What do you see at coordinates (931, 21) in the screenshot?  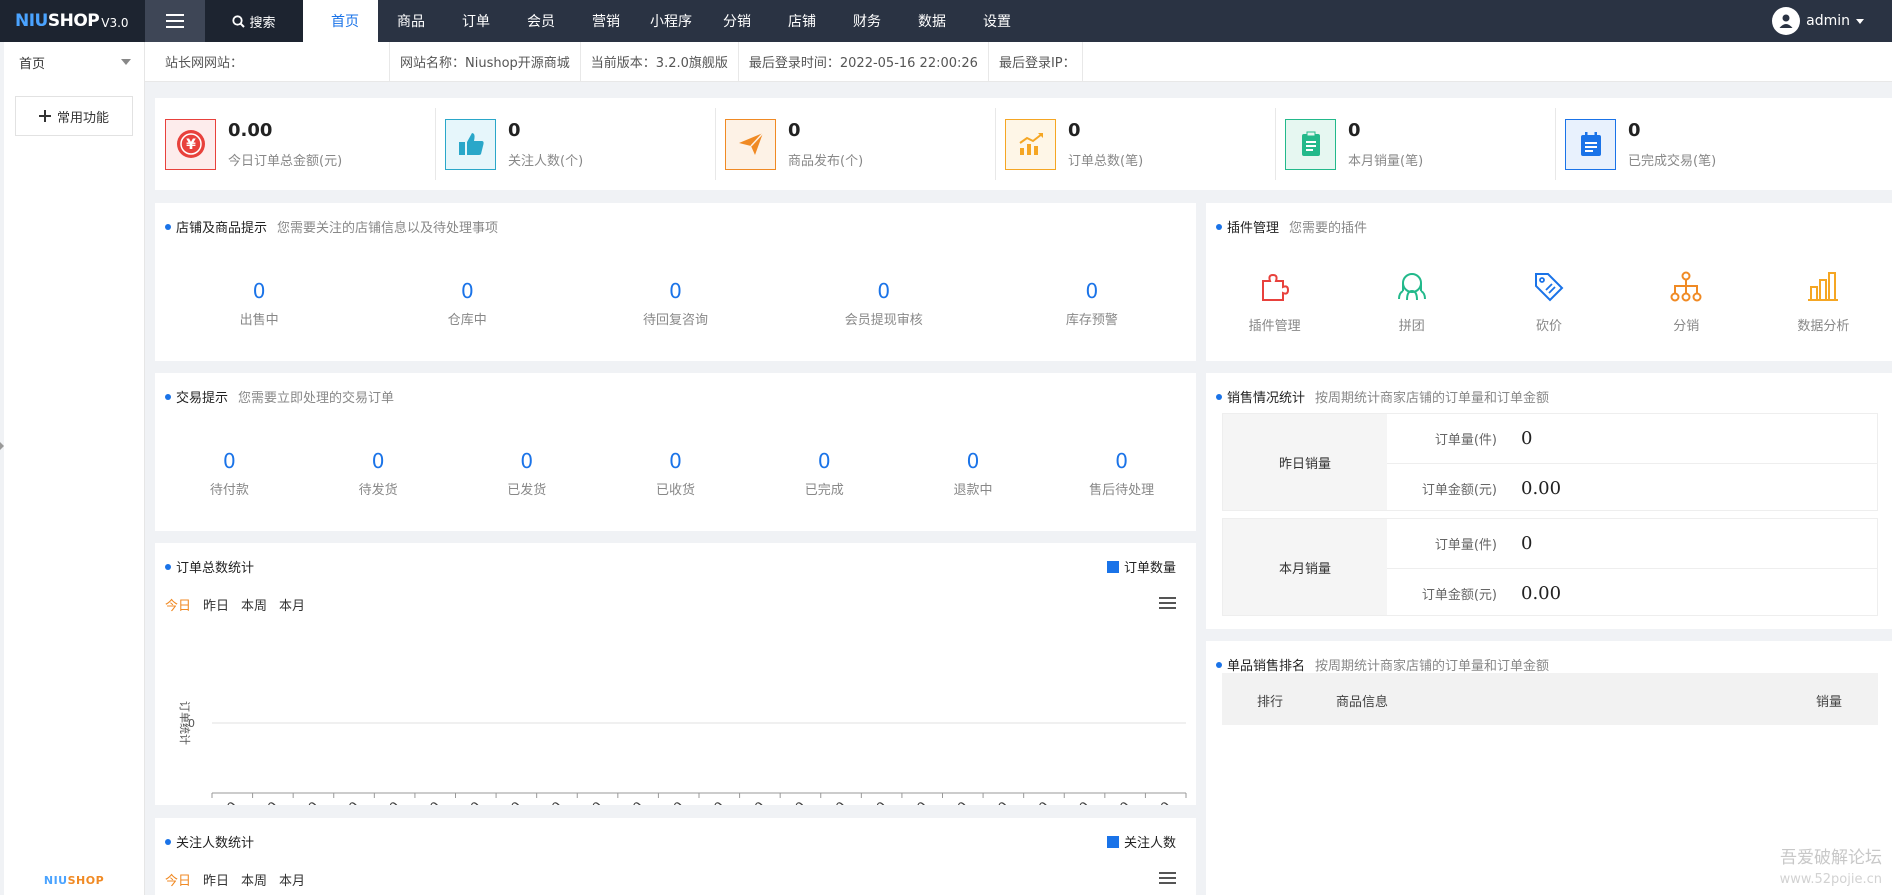 I see `nav-data: 数据` at bounding box center [931, 21].